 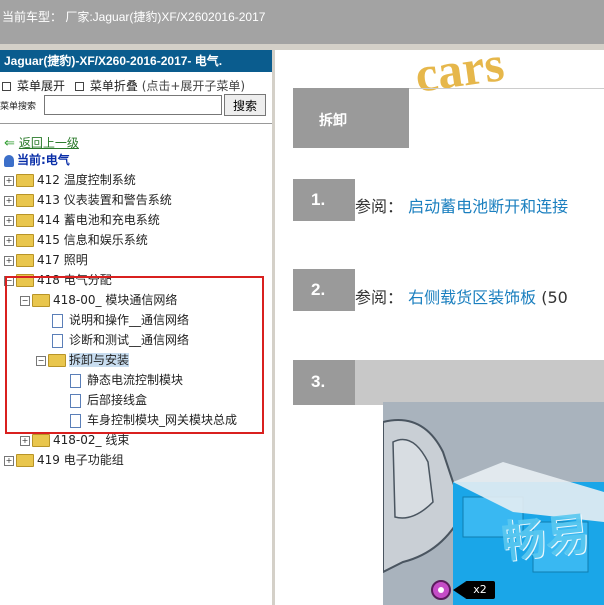 I want to click on quantity-badge: x2, so click(x=480, y=590).